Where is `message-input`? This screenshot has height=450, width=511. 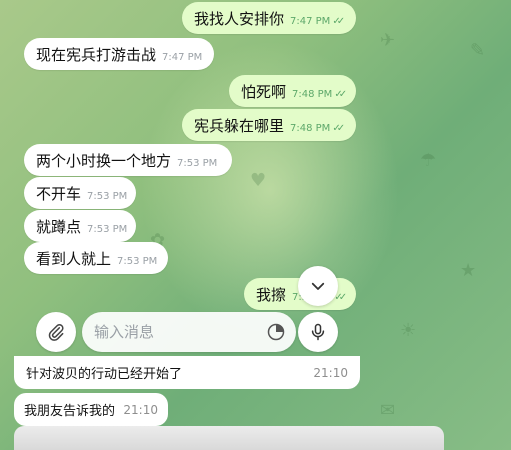 message-input is located at coordinates (174, 332).